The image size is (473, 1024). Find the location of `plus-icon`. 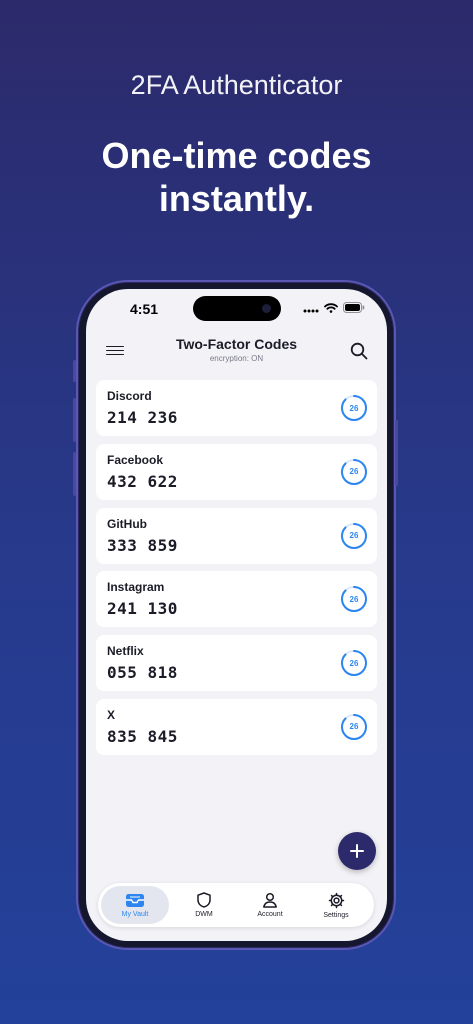

plus-icon is located at coordinates (357, 851).